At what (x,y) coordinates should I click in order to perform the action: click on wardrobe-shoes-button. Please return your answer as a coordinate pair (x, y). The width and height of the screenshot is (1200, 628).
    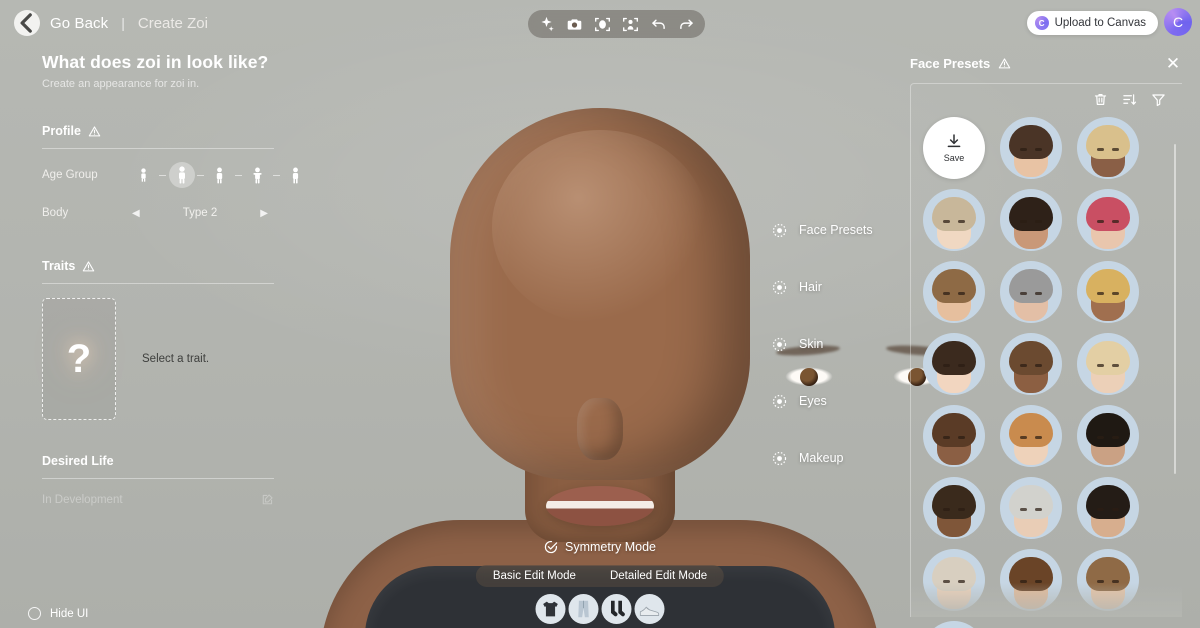
    Looking at the image, I should click on (649, 609).